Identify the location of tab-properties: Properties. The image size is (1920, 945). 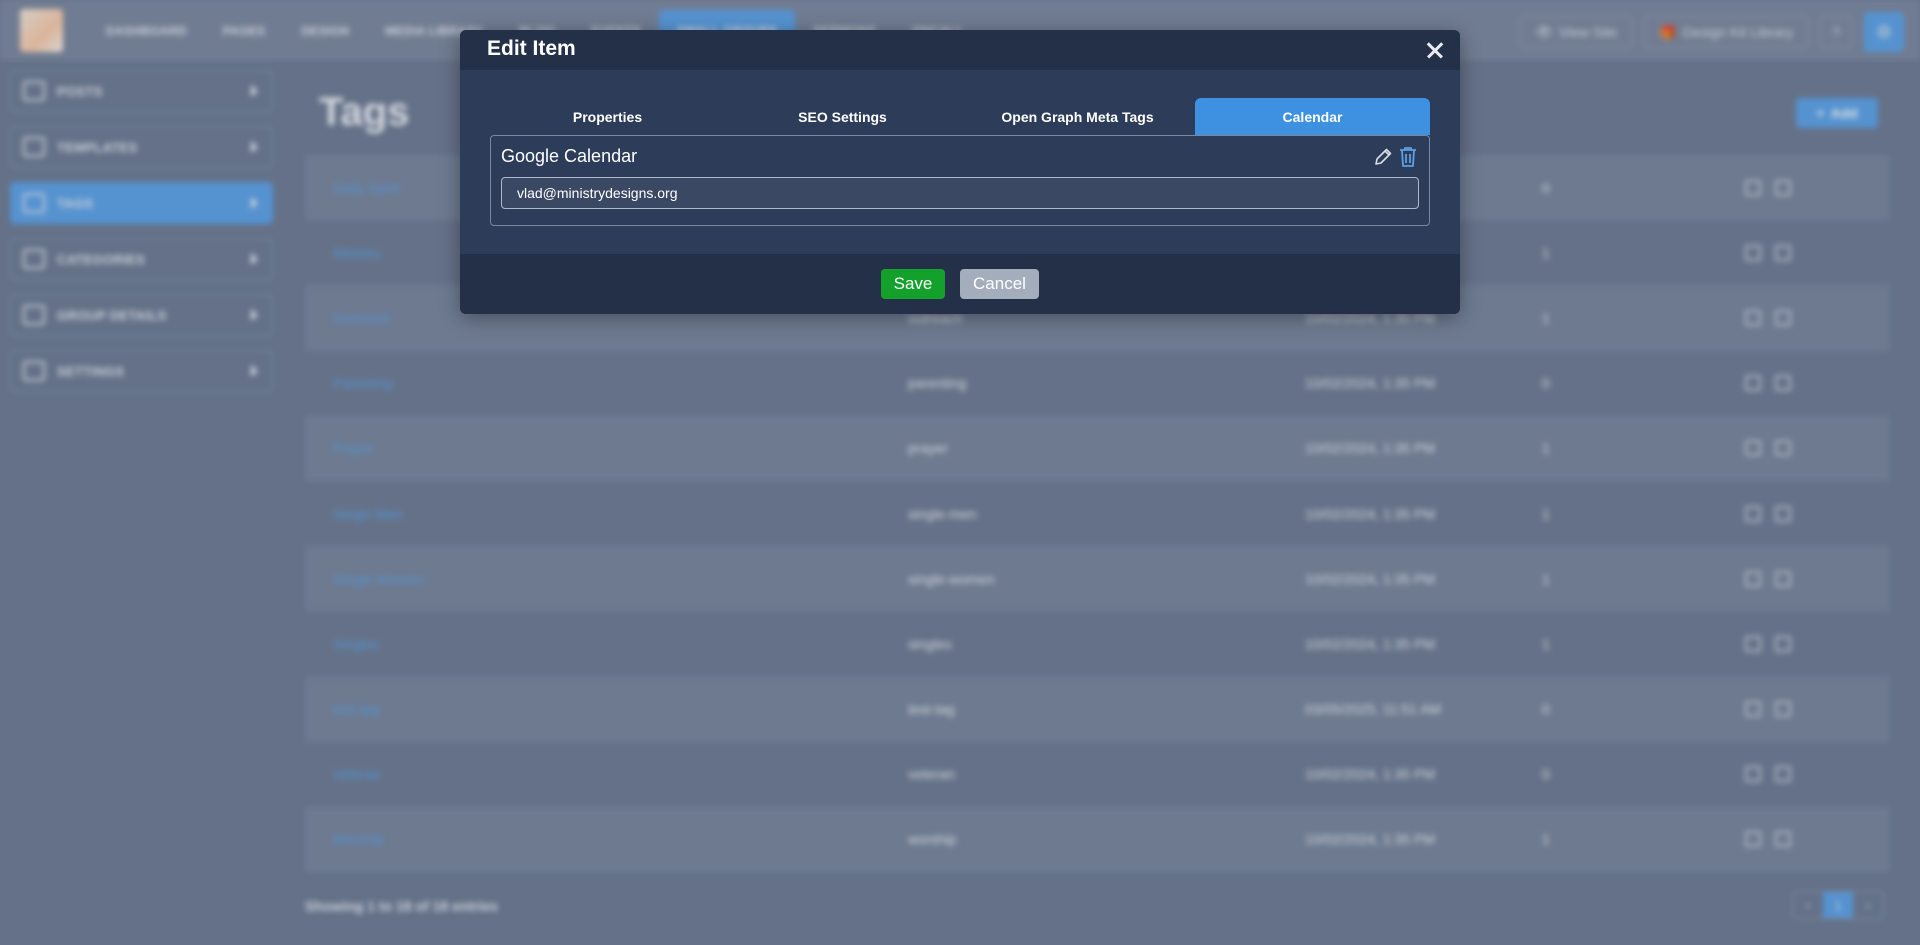
(607, 116).